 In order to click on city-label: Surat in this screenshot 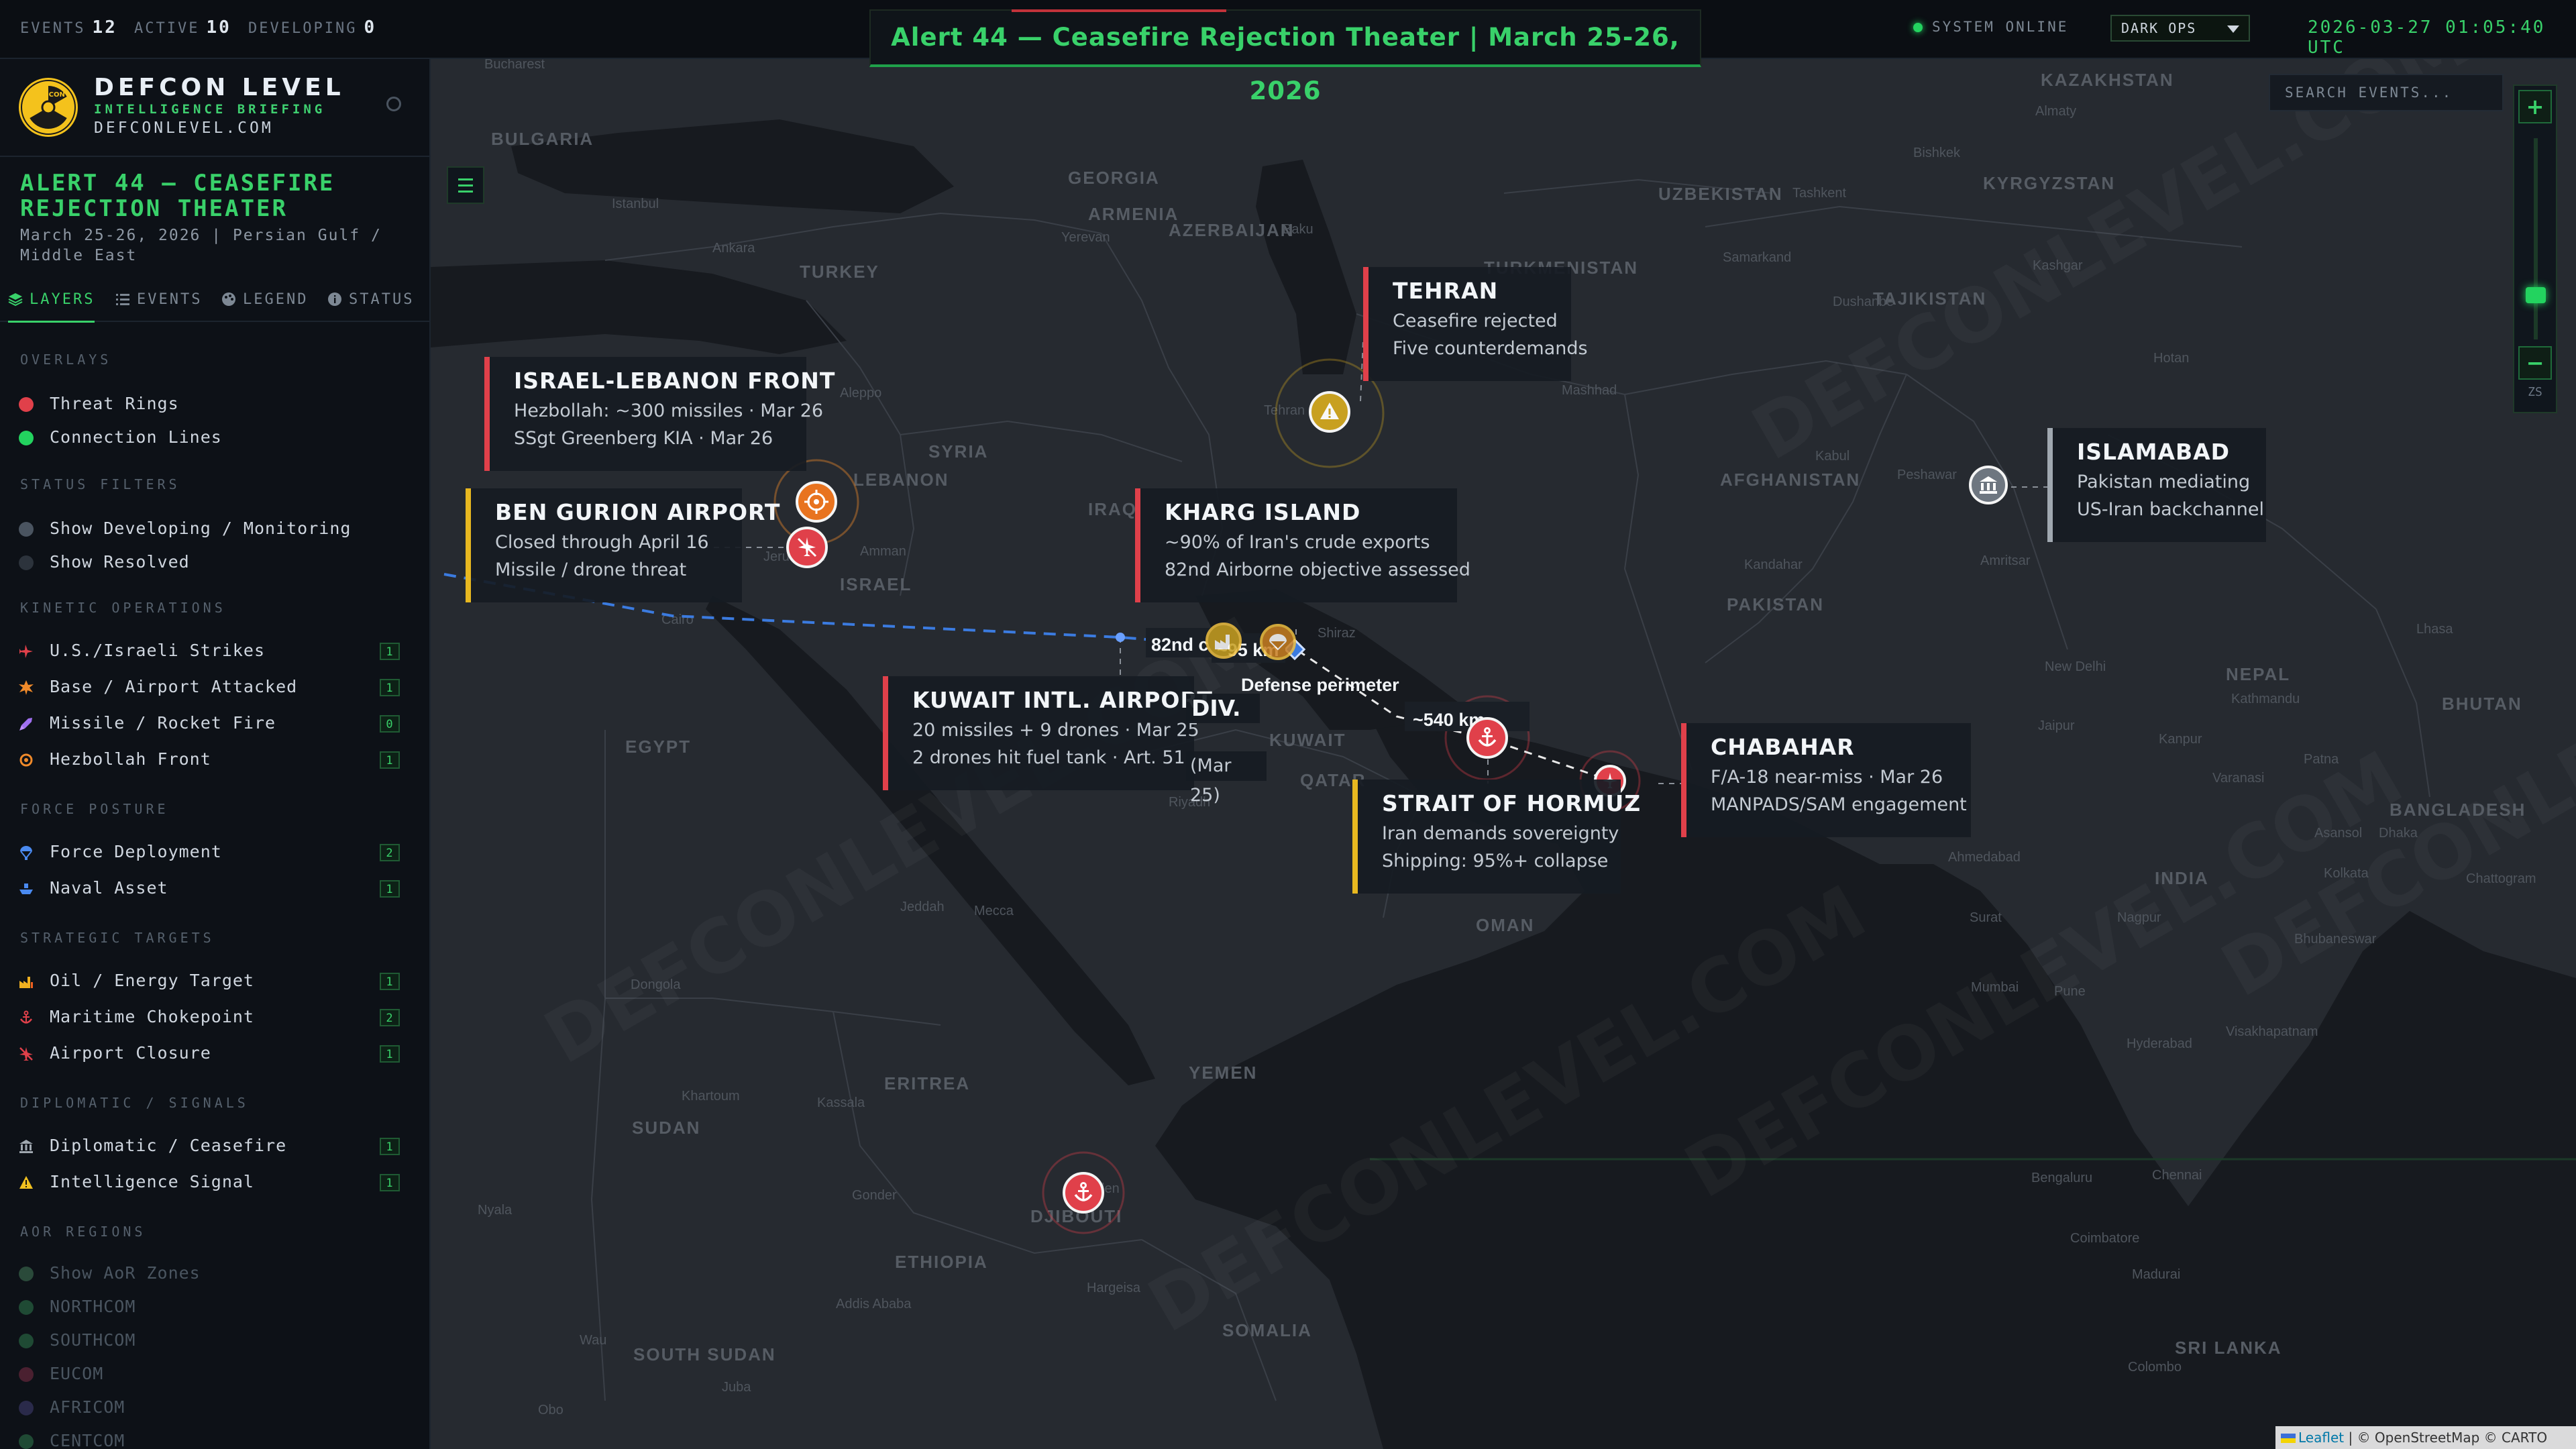, I will do `click(1986, 917)`.